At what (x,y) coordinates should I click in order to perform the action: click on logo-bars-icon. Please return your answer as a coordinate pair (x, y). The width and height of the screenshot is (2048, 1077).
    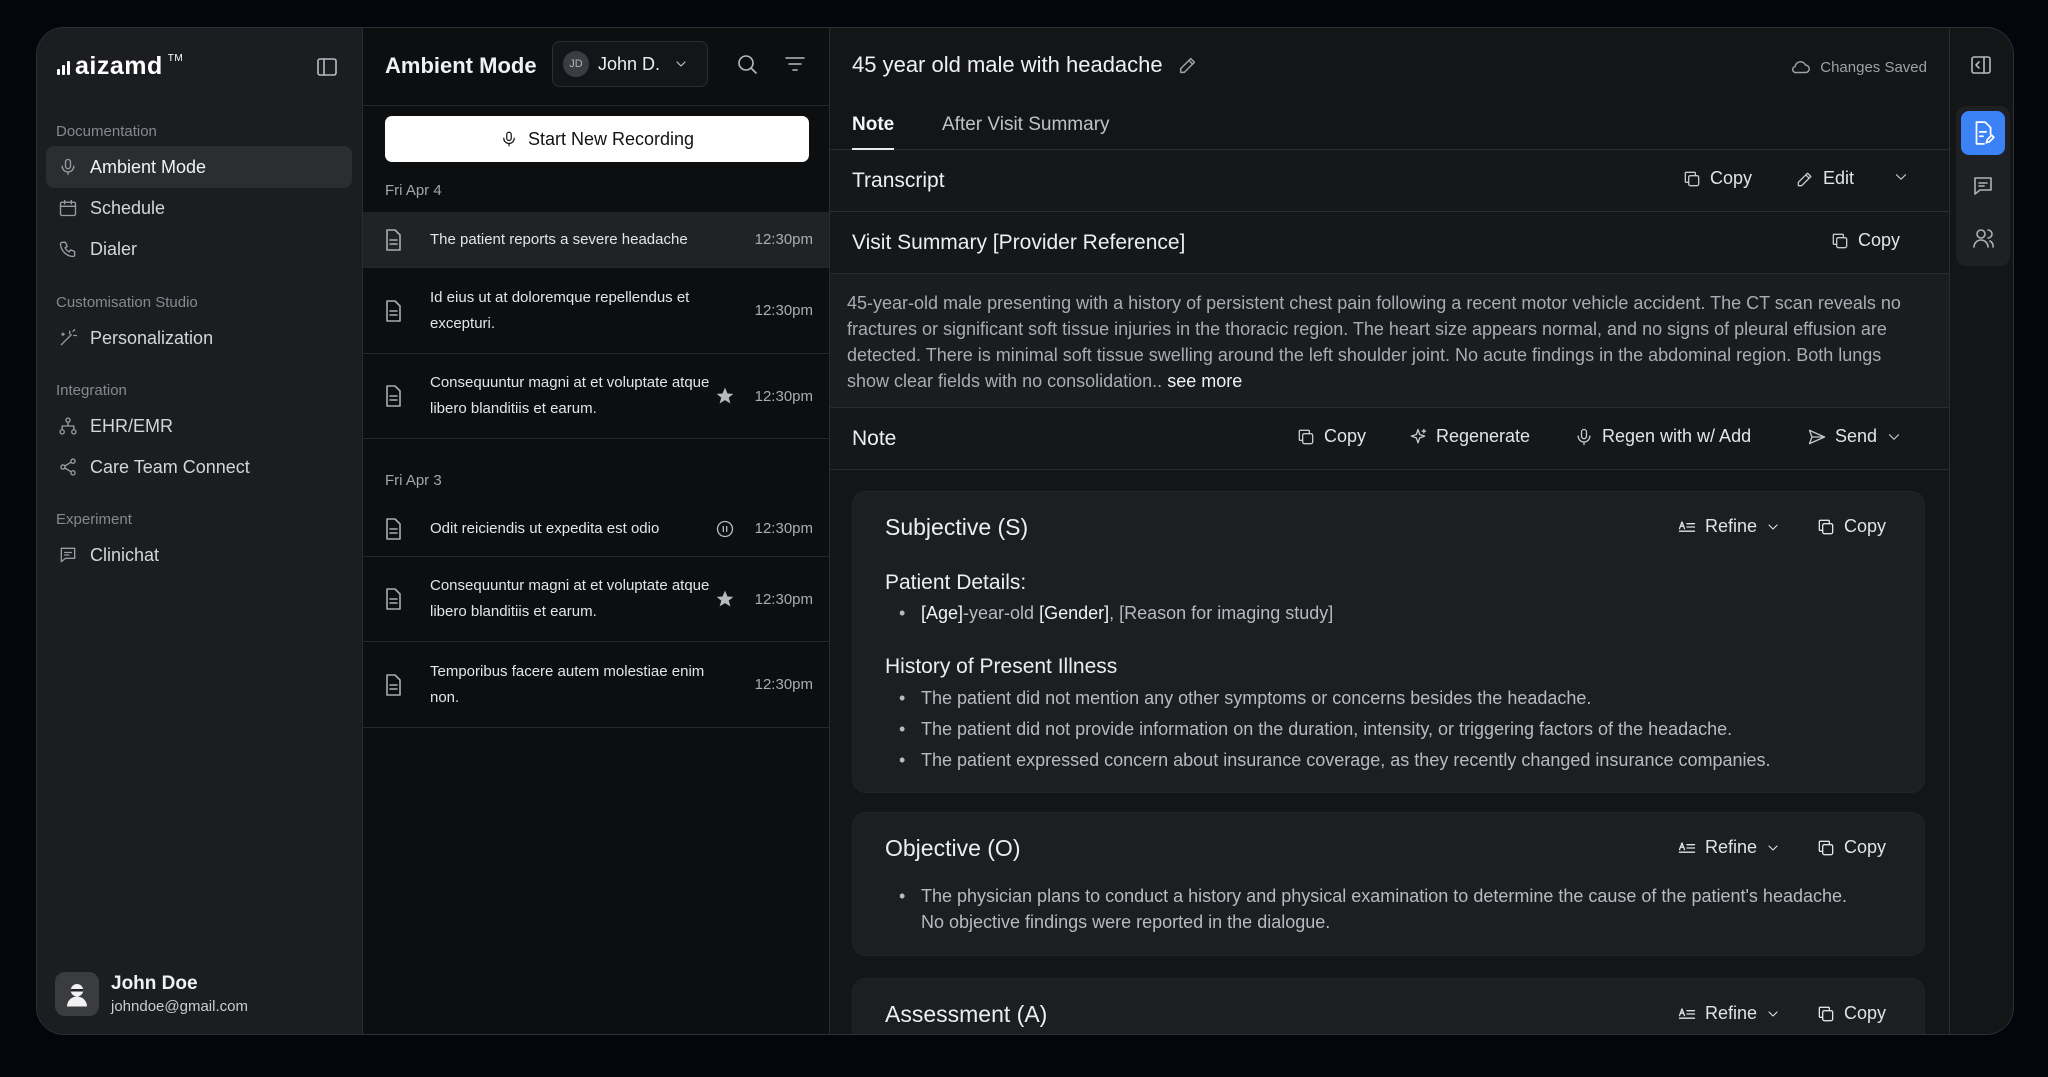
    Looking at the image, I should click on (63, 67).